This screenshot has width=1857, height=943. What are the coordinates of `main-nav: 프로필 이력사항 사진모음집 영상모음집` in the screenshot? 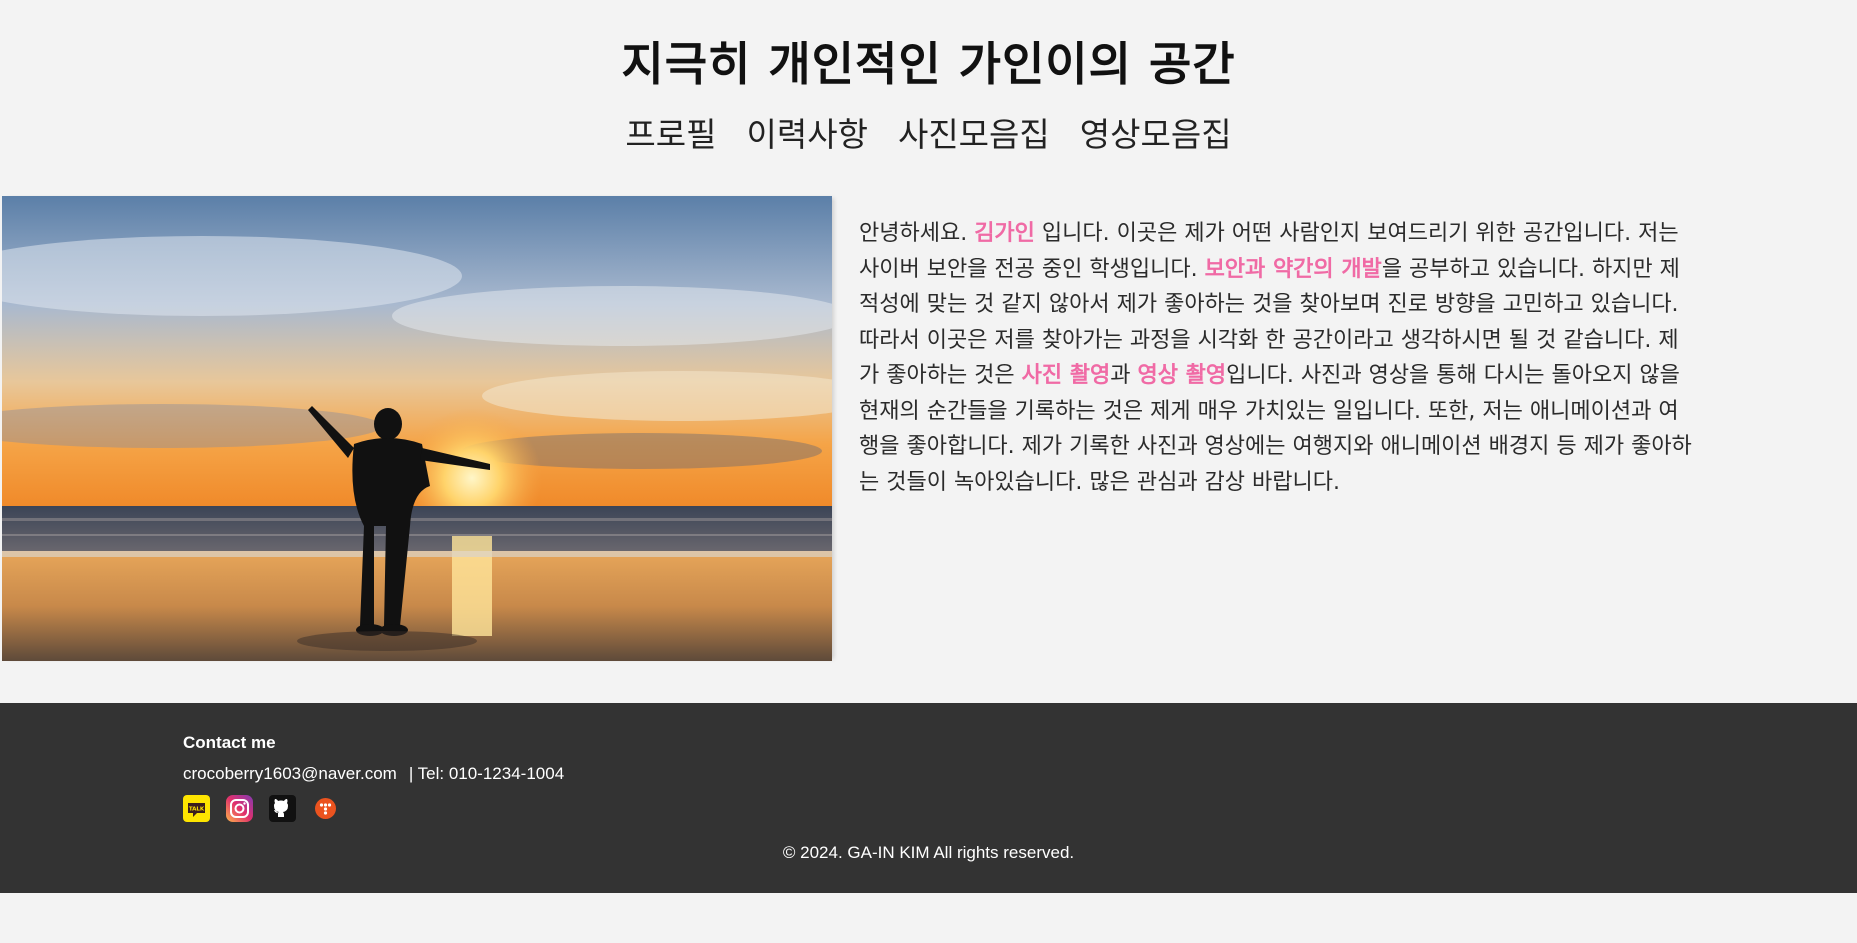 It's located at (928, 132).